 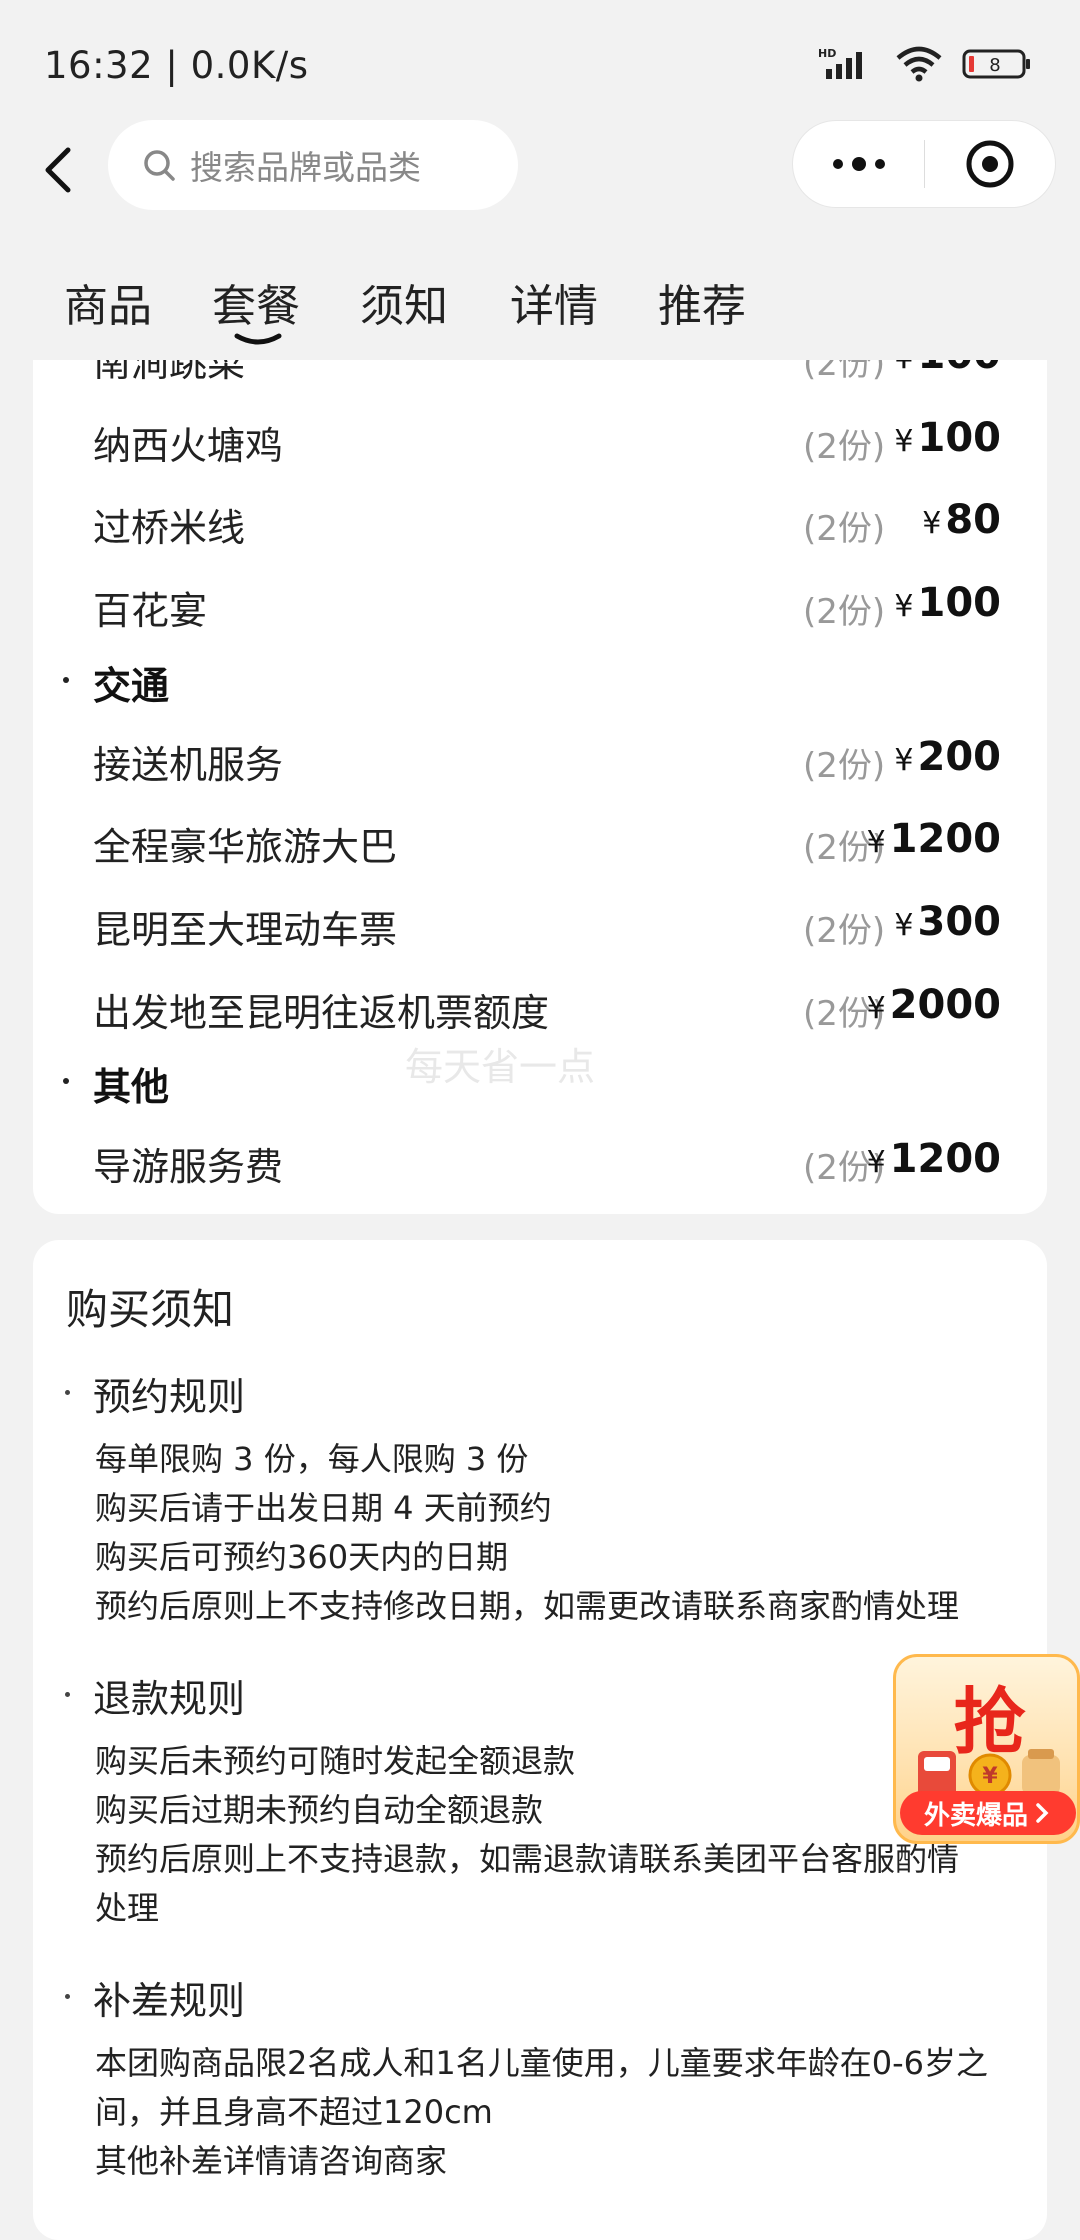 I want to click on rule-heading-supplement: 补差规则, so click(x=540, y=2000).